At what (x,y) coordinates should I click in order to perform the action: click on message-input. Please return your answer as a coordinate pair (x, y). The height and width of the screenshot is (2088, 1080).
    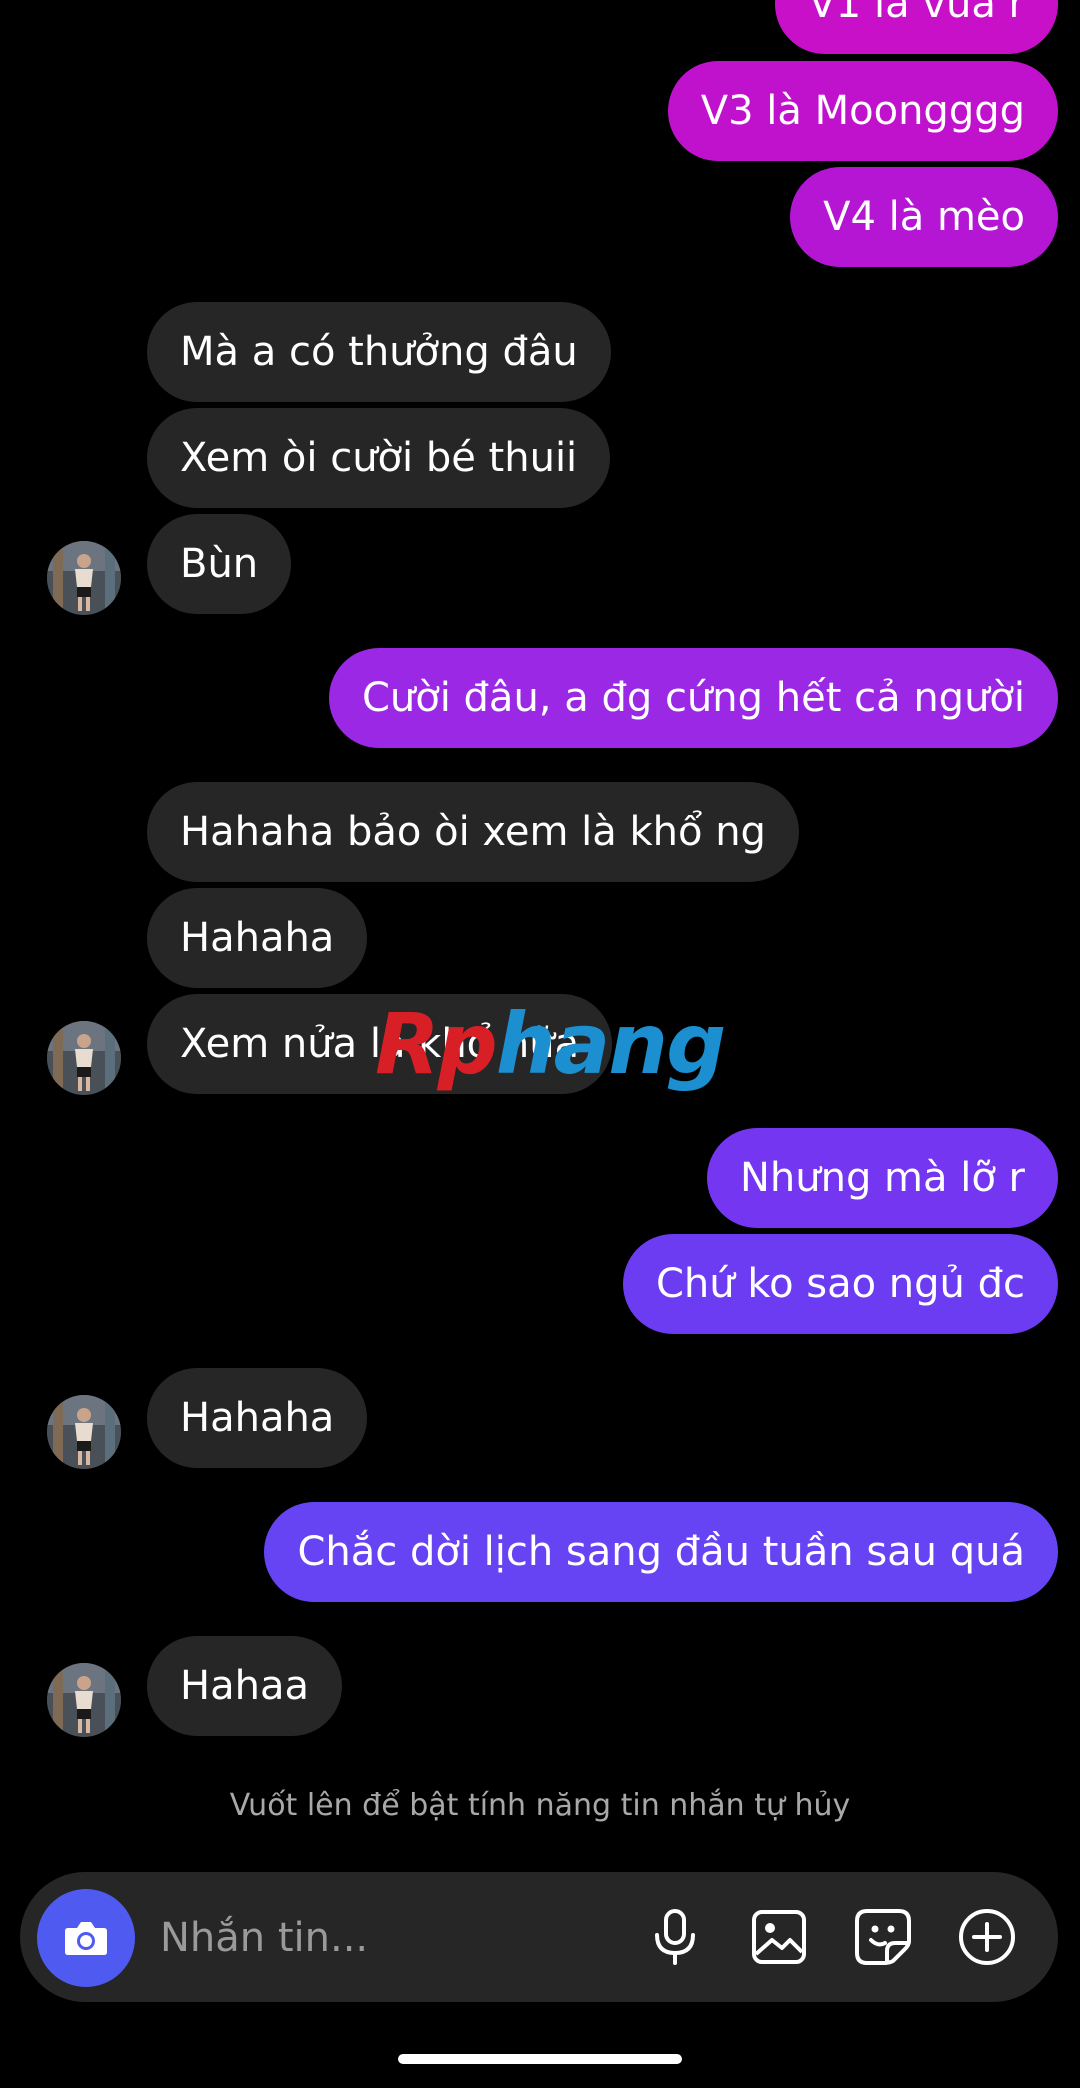
    Looking at the image, I should click on (390, 1938).